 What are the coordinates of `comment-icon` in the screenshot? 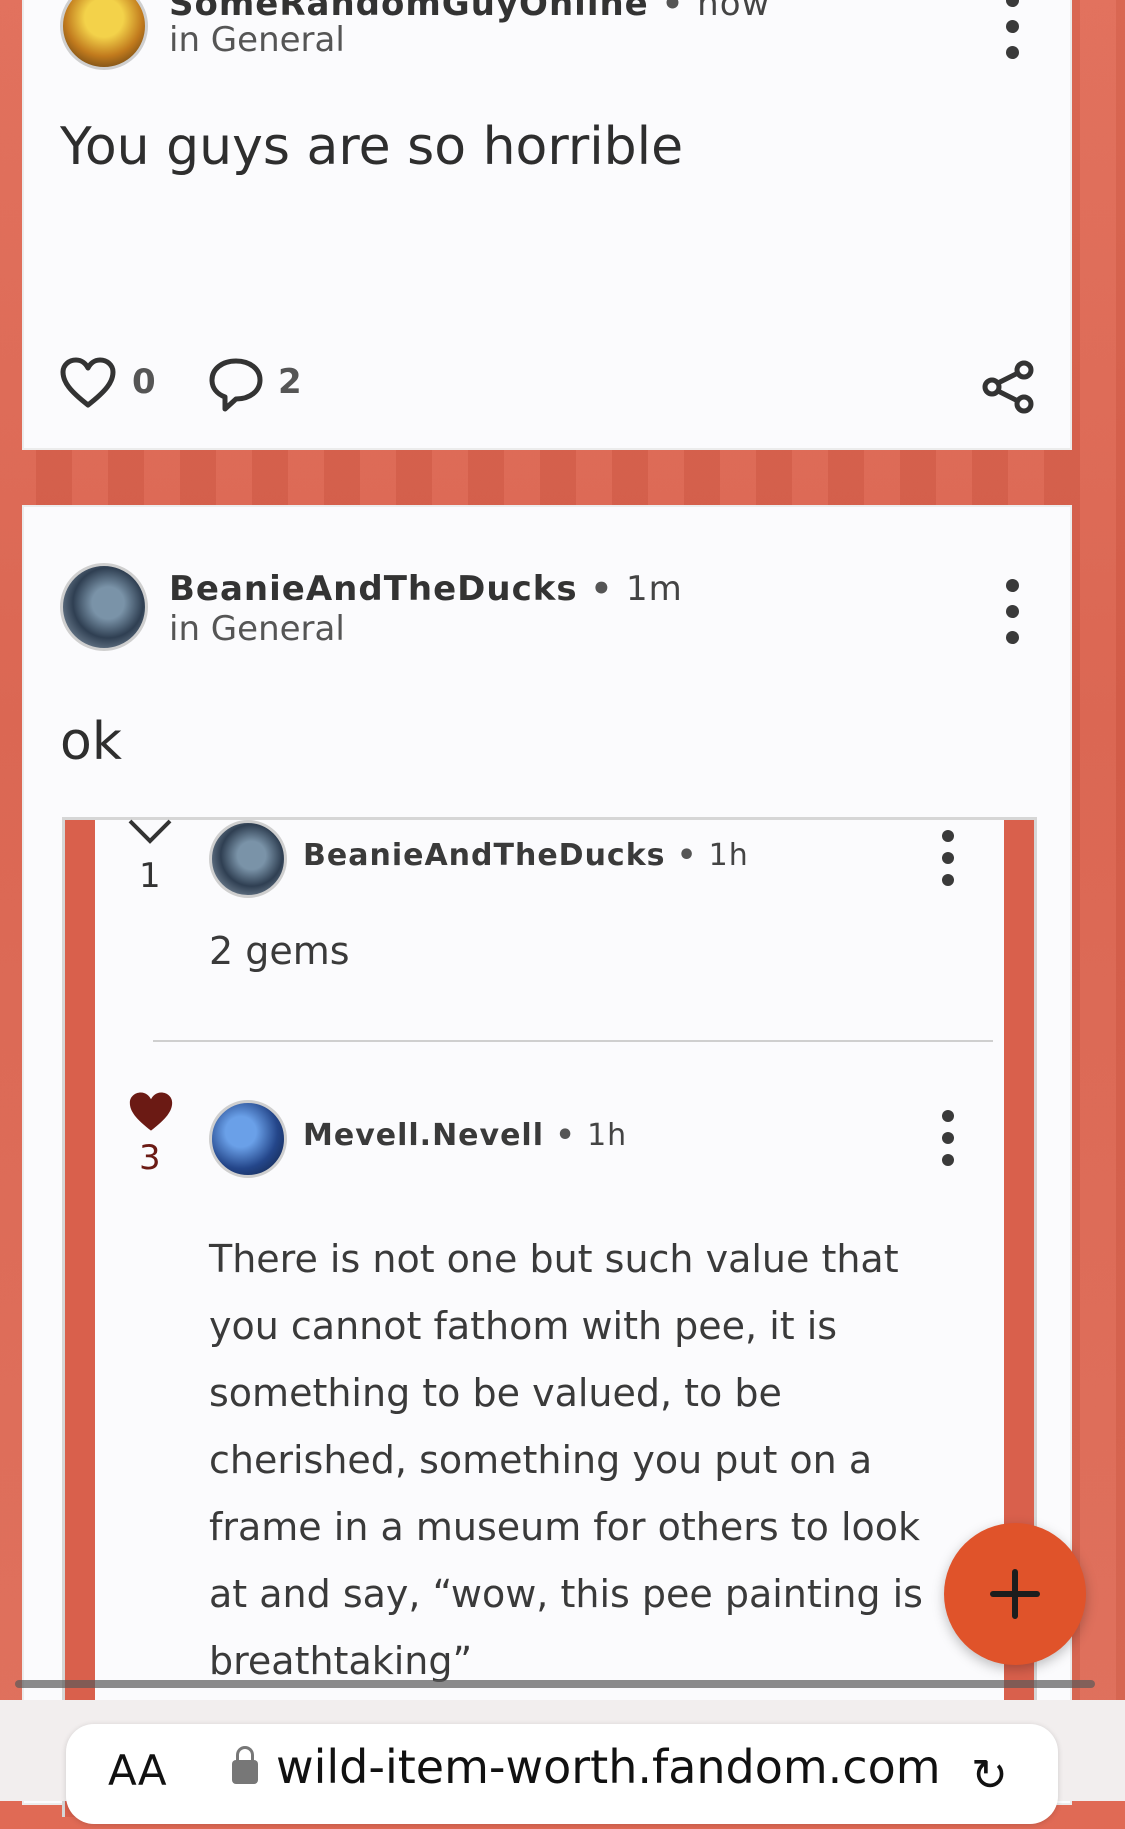 It's located at (236, 385).